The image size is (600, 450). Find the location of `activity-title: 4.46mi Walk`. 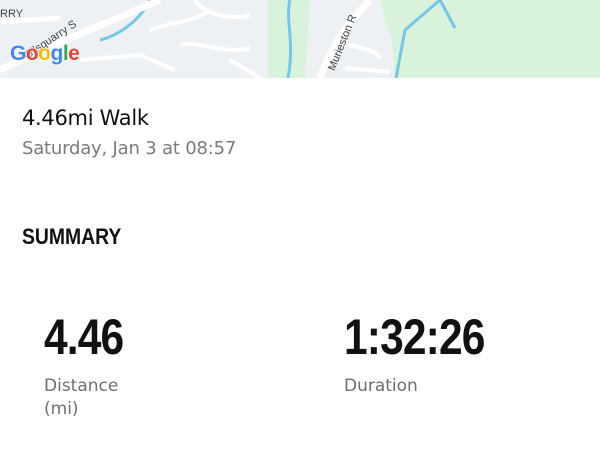

activity-title: 4.46mi Walk is located at coordinates (85, 118).